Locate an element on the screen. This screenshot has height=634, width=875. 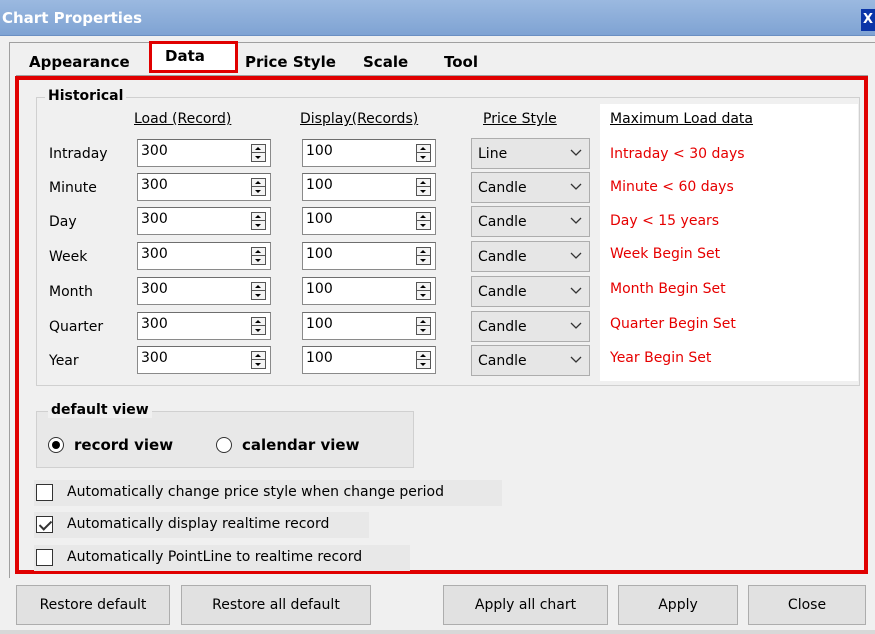
row-label-month: Month is located at coordinates (71, 292).